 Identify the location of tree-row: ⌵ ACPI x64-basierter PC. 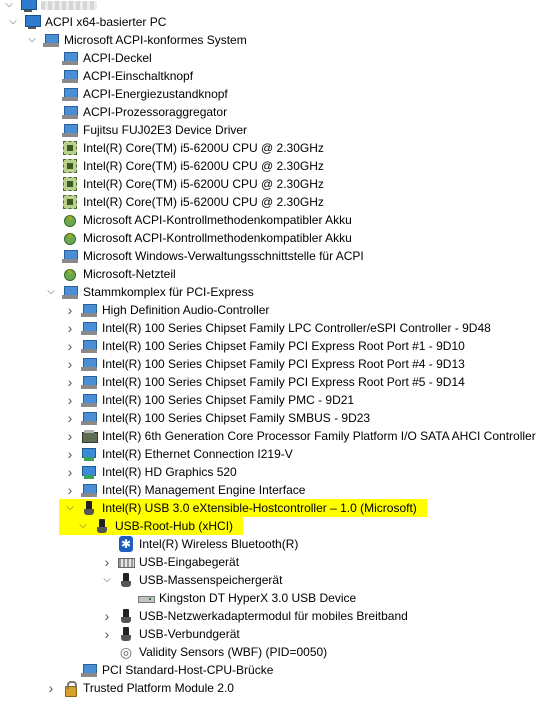
(88, 22).